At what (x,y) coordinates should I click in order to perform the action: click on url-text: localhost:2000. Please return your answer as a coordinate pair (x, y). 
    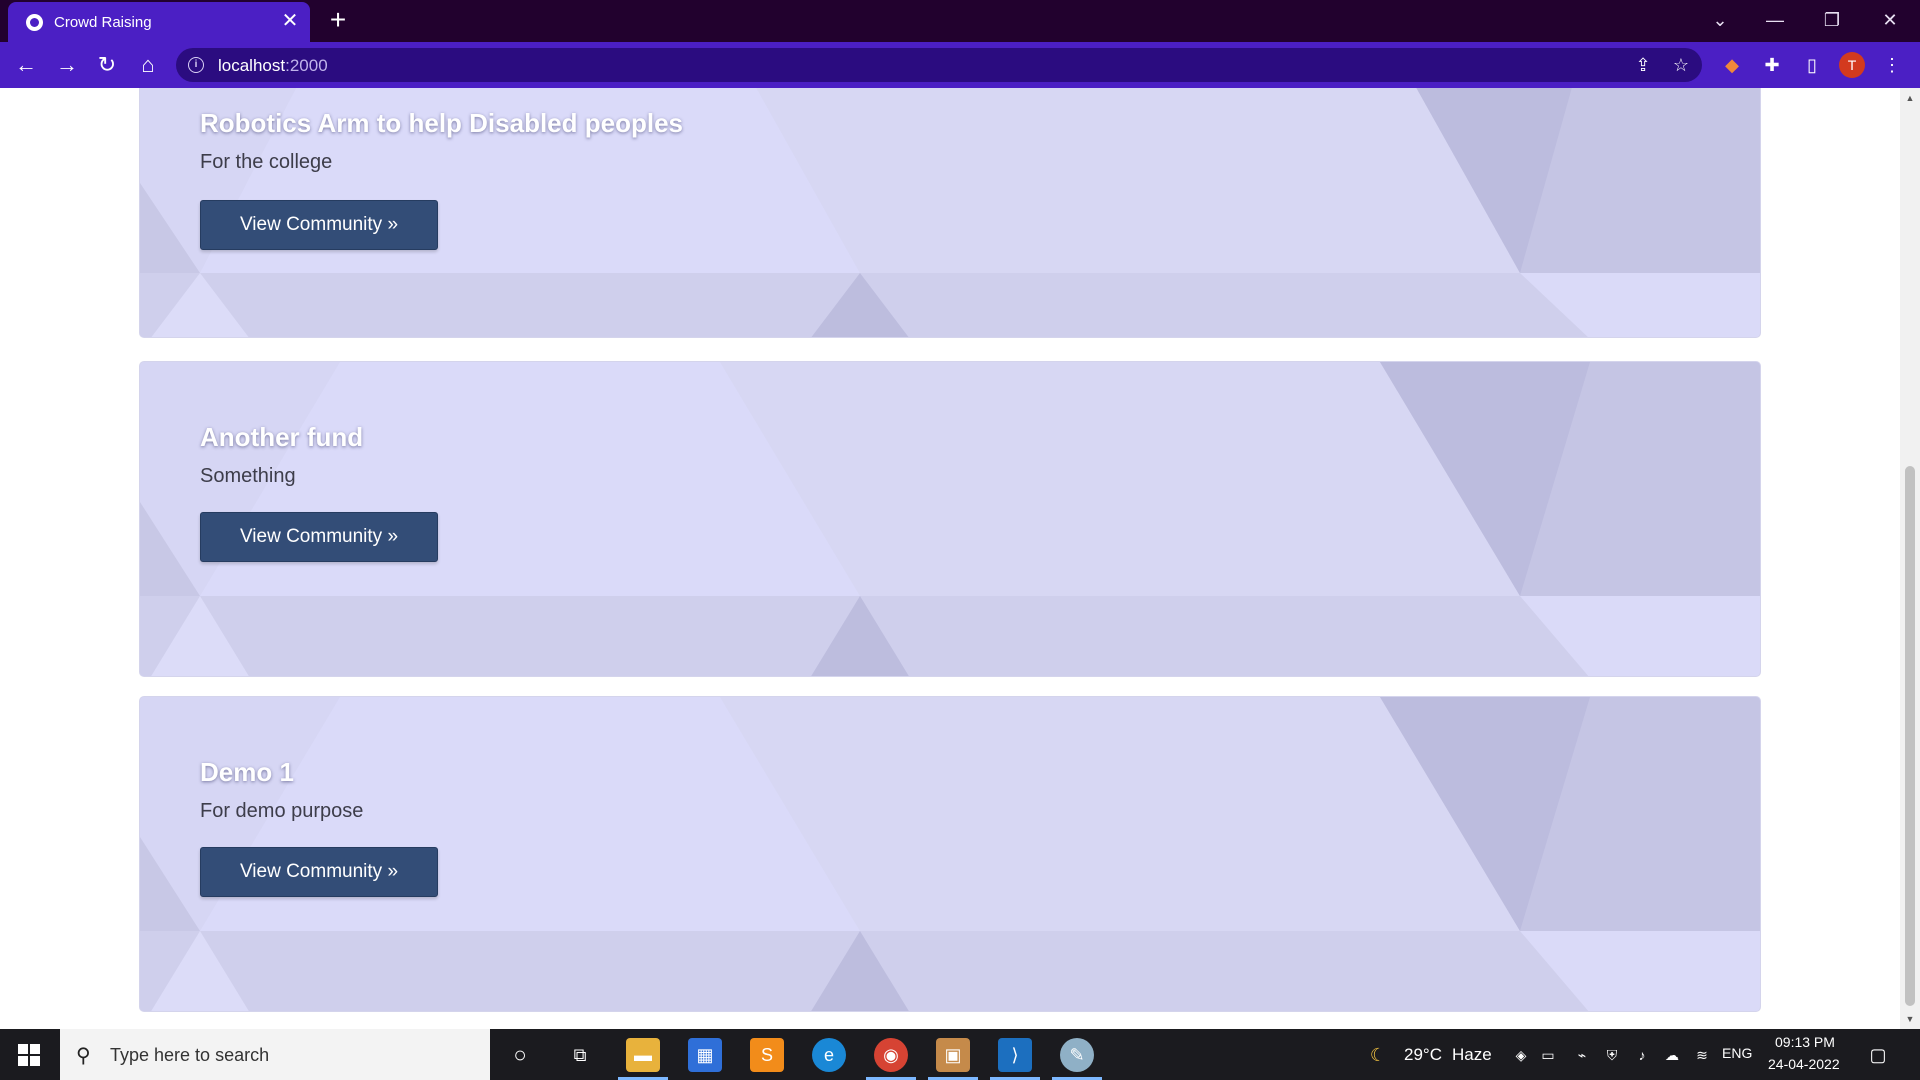
    Looking at the image, I should click on (273, 66).